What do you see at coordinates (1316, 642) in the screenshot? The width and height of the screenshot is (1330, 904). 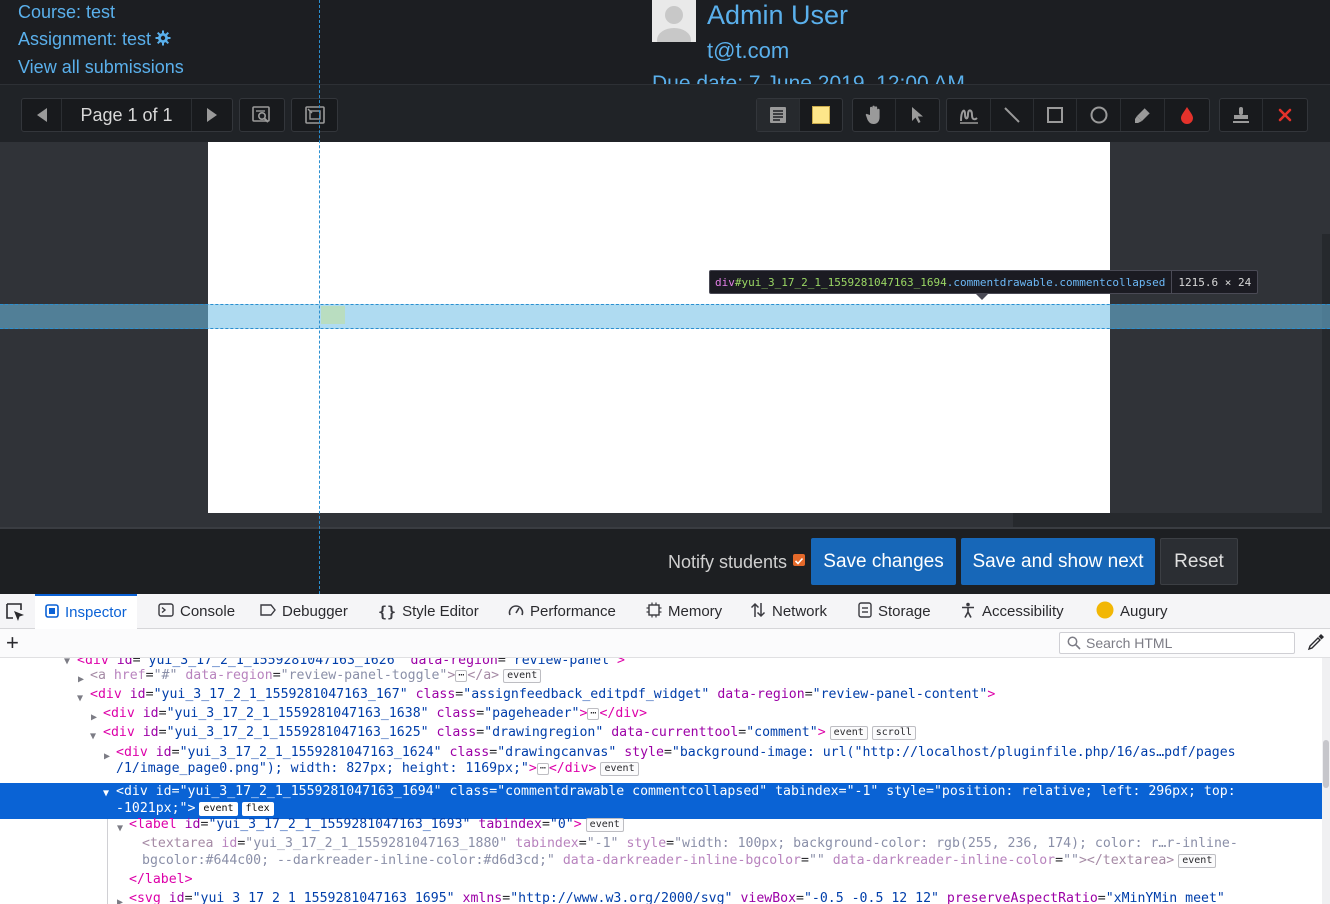 I see `eyedropper-icon` at bounding box center [1316, 642].